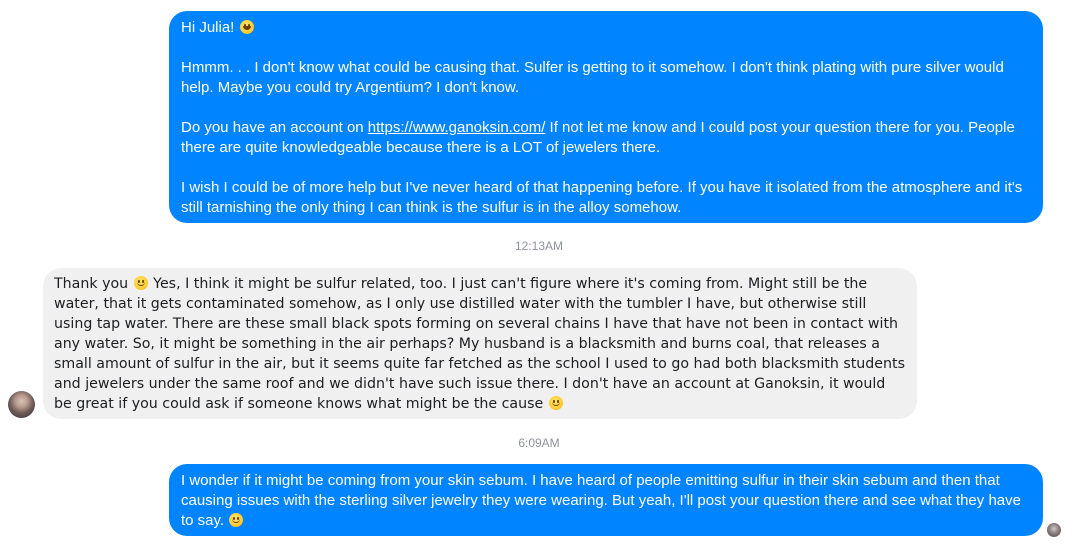 This screenshot has height=554, width=1078. Describe the element at coordinates (539, 246) in the screenshot. I see `timestamp: 12:13AM` at that location.